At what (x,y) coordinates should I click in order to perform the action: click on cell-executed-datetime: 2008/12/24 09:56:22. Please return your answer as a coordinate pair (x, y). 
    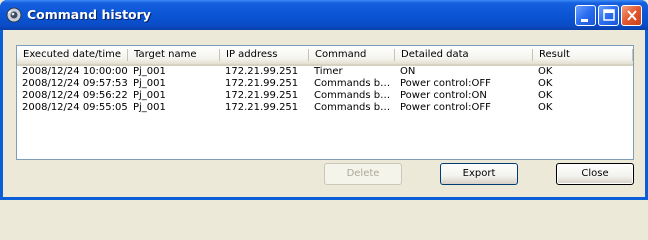
    Looking at the image, I should click on (75, 95).